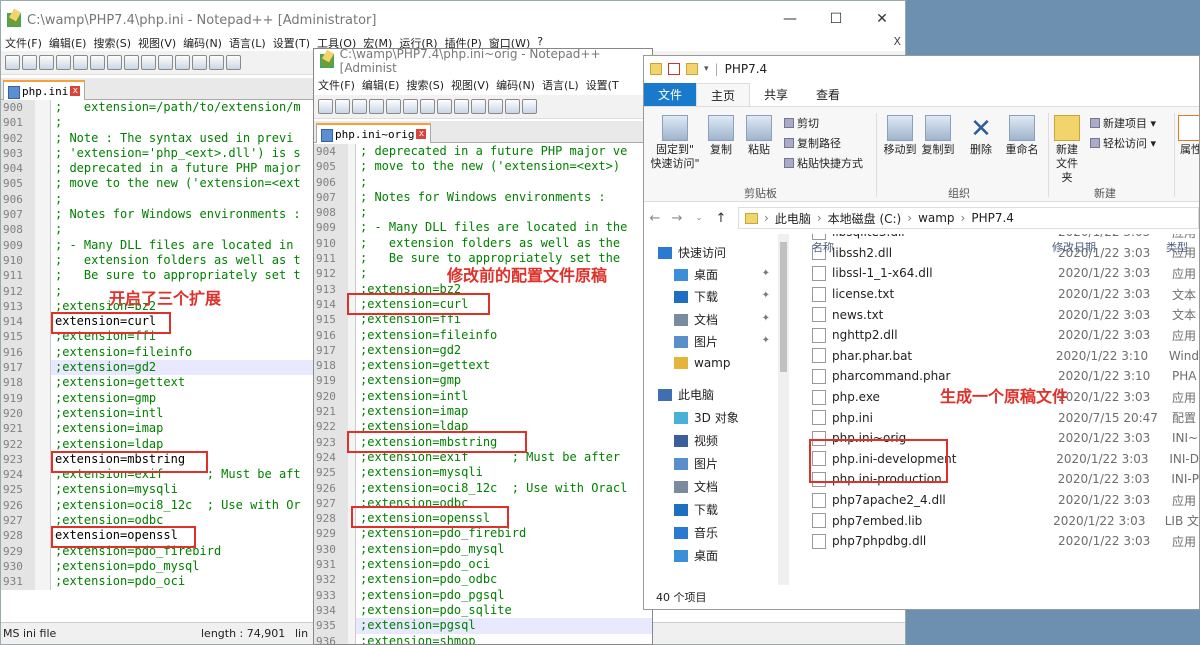 The height and width of the screenshot is (645, 1200). I want to click on open-file-icon, so click(342, 106).